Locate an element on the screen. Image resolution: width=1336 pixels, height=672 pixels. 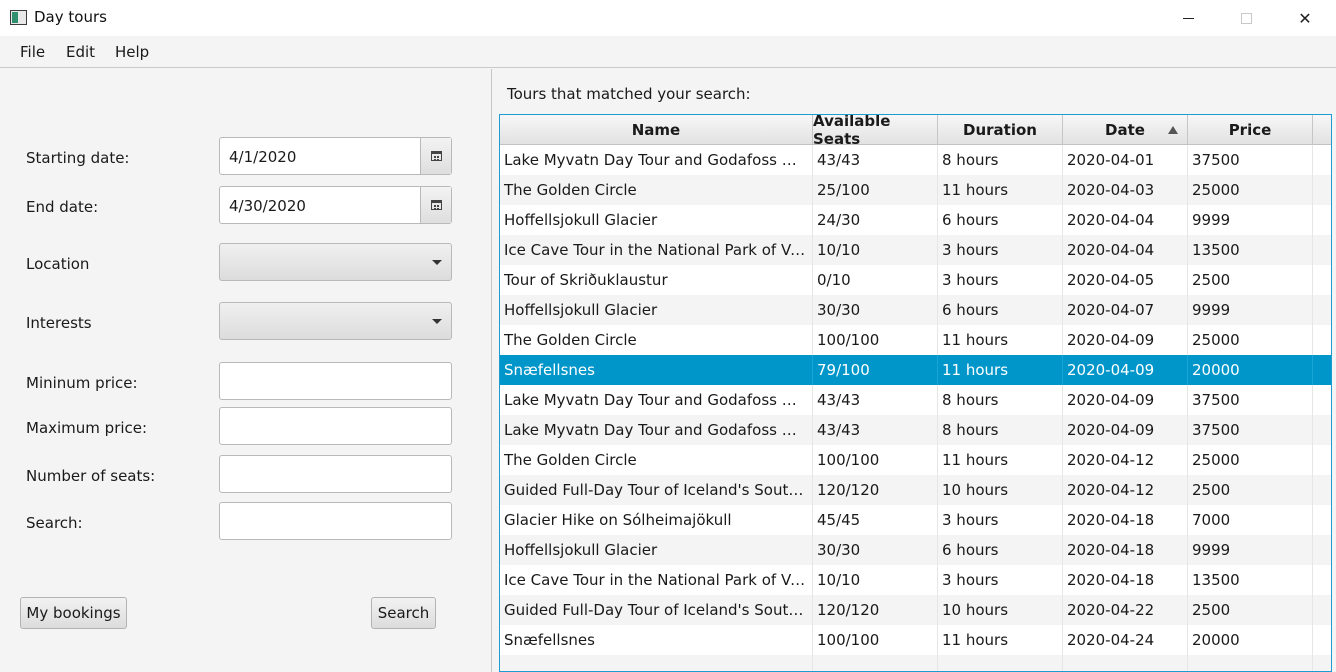
cell-duration: 6 hours is located at coordinates (1000, 310).